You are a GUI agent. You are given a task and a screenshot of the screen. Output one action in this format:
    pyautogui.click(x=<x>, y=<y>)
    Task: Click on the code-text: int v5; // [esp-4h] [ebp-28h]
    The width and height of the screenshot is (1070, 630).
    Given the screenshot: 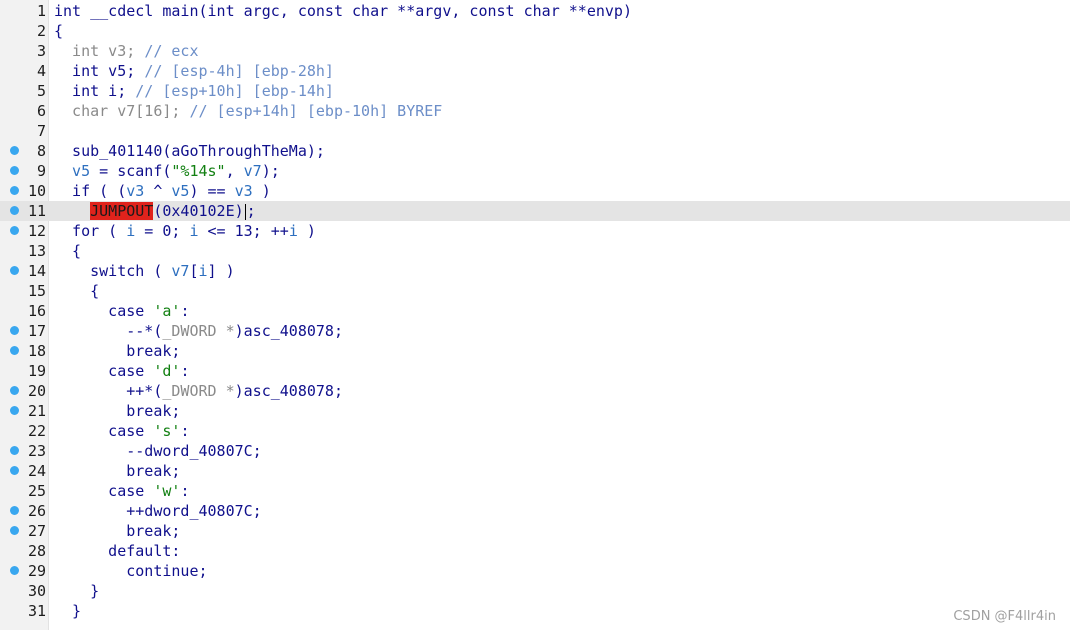 What is the action you would take?
    pyautogui.click(x=194, y=71)
    